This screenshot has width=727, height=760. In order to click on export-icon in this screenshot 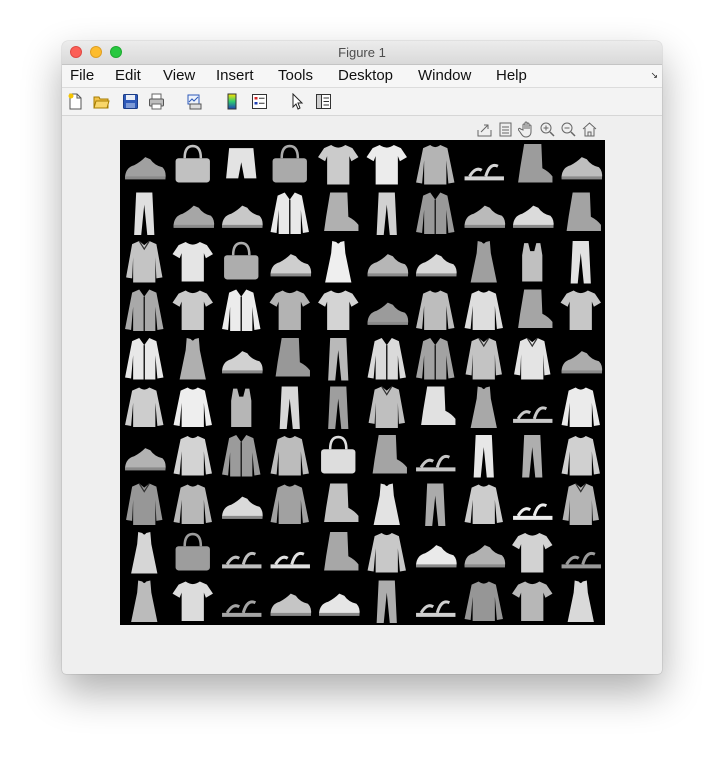, I will do `click(484, 129)`.